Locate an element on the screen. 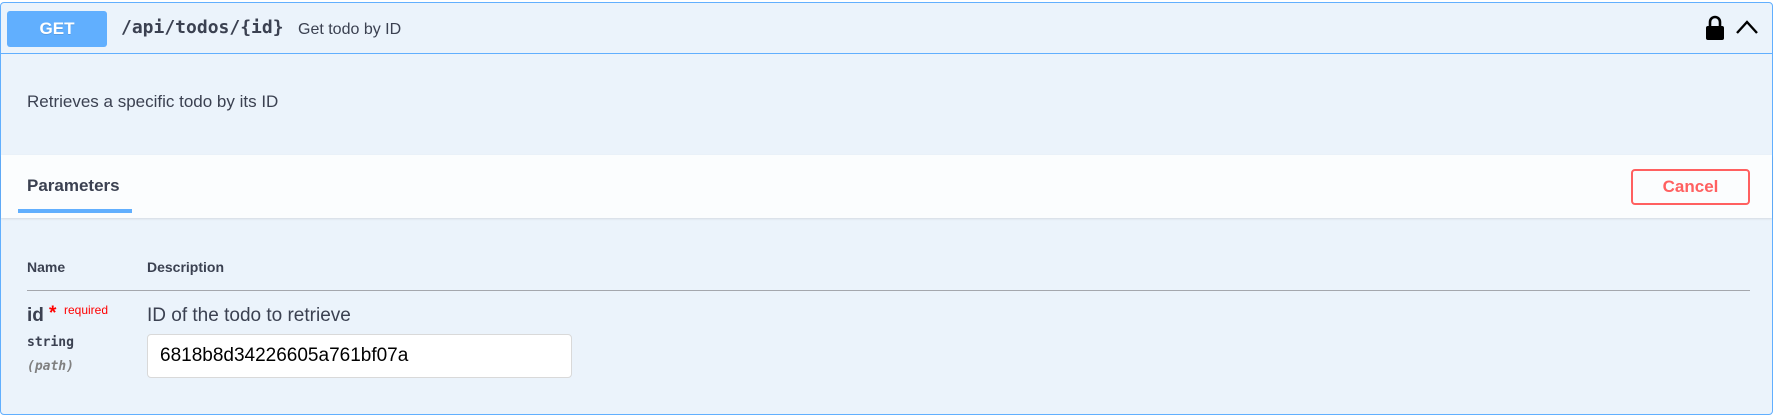 The image size is (1775, 415). param-location: (path) is located at coordinates (50, 366).